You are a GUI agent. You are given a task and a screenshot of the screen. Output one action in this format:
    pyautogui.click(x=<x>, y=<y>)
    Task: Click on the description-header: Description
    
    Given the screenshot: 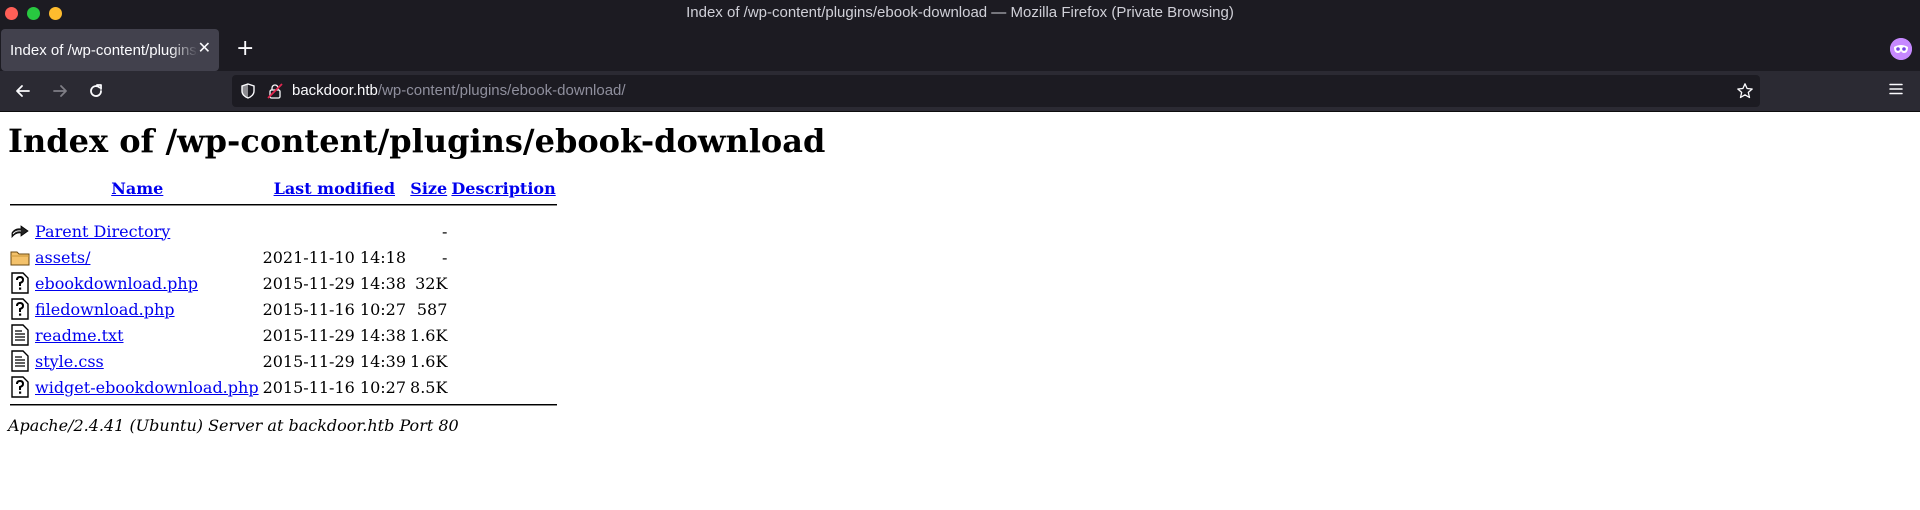 What is the action you would take?
    pyautogui.click(x=503, y=188)
    